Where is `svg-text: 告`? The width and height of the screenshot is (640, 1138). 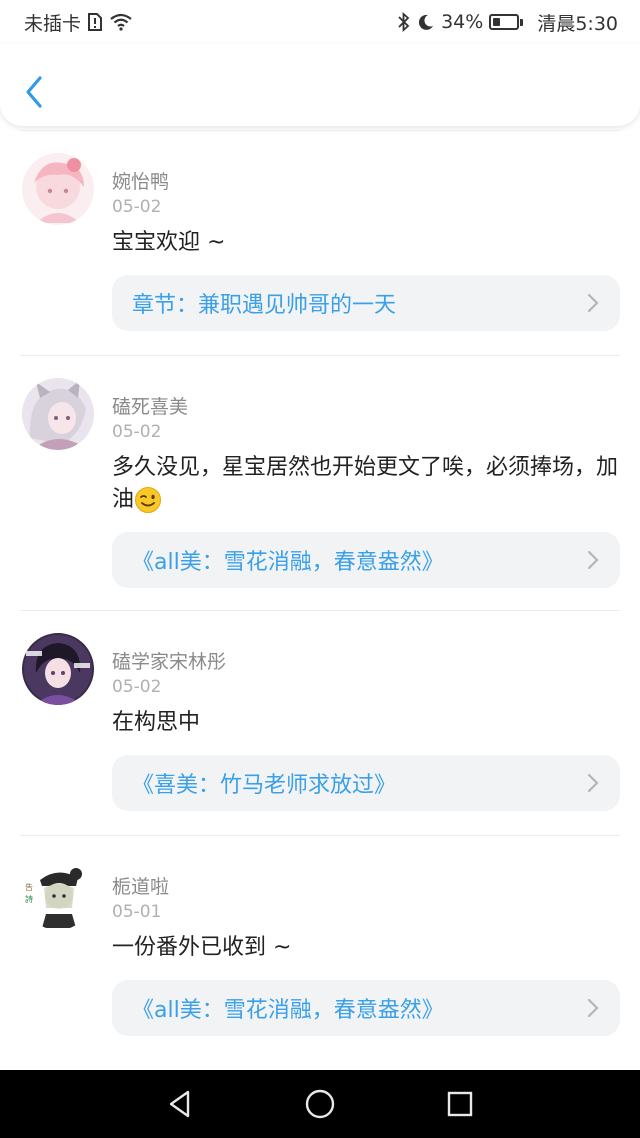 svg-text: 告 is located at coordinates (29, 887).